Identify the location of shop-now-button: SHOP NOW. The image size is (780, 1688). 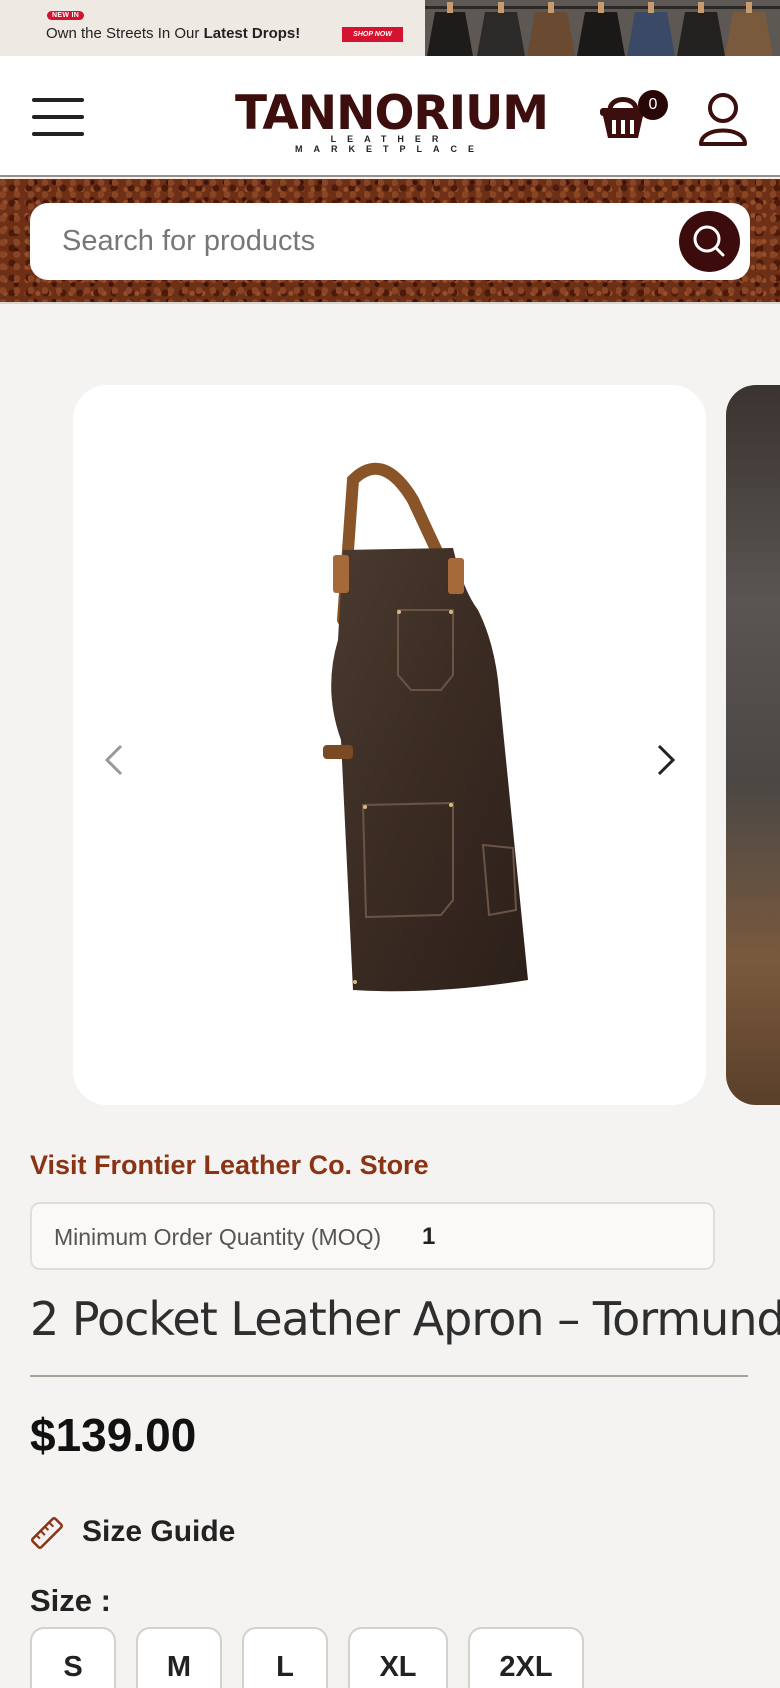
(372, 34).